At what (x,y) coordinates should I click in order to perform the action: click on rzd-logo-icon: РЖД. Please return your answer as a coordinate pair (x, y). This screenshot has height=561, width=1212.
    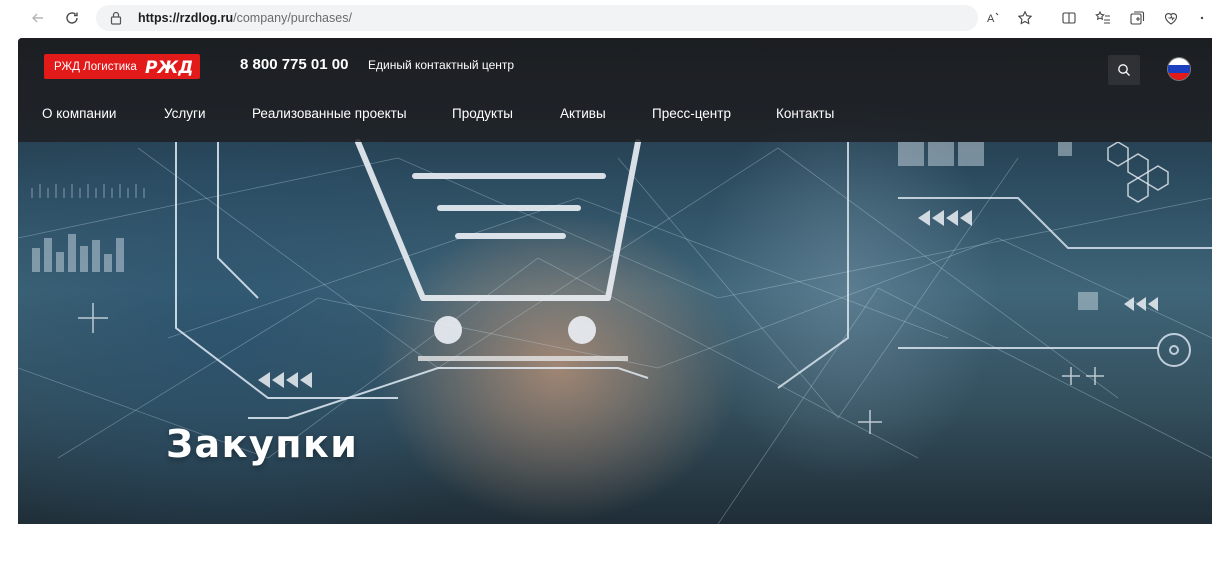
    Looking at the image, I should click on (169, 67).